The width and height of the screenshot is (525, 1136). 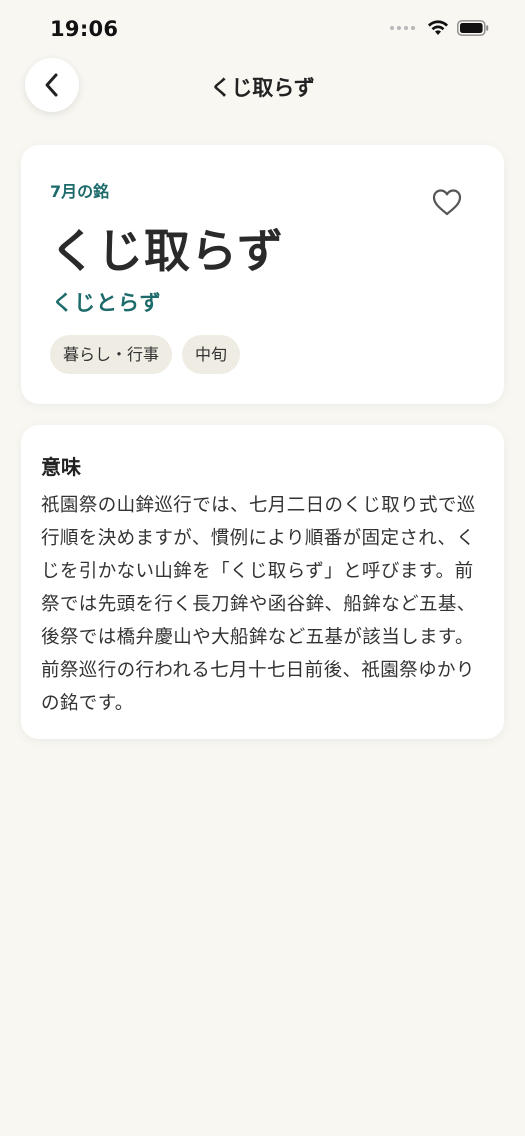 What do you see at coordinates (167, 251) in the screenshot?
I see `mei-title: くじ取らず` at bounding box center [167, 251].